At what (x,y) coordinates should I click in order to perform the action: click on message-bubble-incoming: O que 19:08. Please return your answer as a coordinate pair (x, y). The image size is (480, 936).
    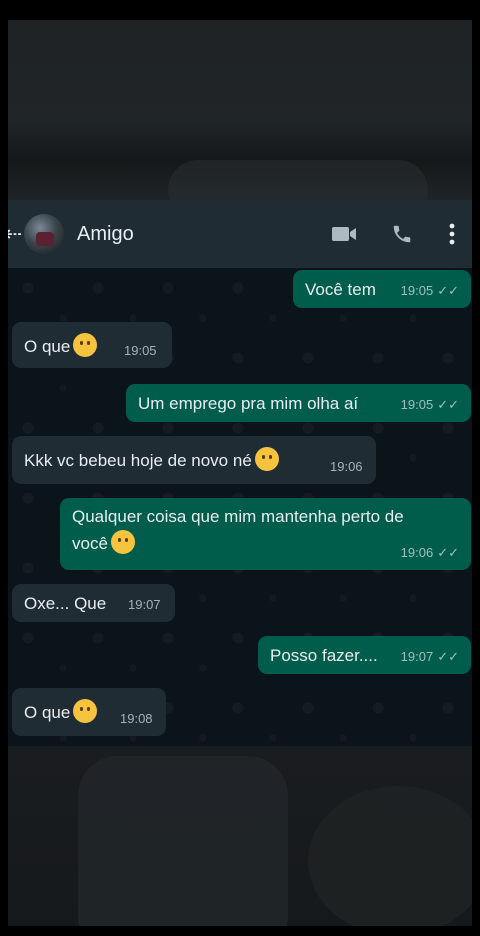
    Looking at the image, I should click on (89, 712).